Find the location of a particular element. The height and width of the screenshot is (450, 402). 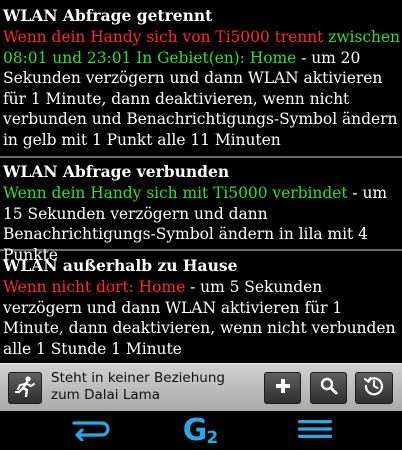

running-person-icon is located at coordinates (25, 388).